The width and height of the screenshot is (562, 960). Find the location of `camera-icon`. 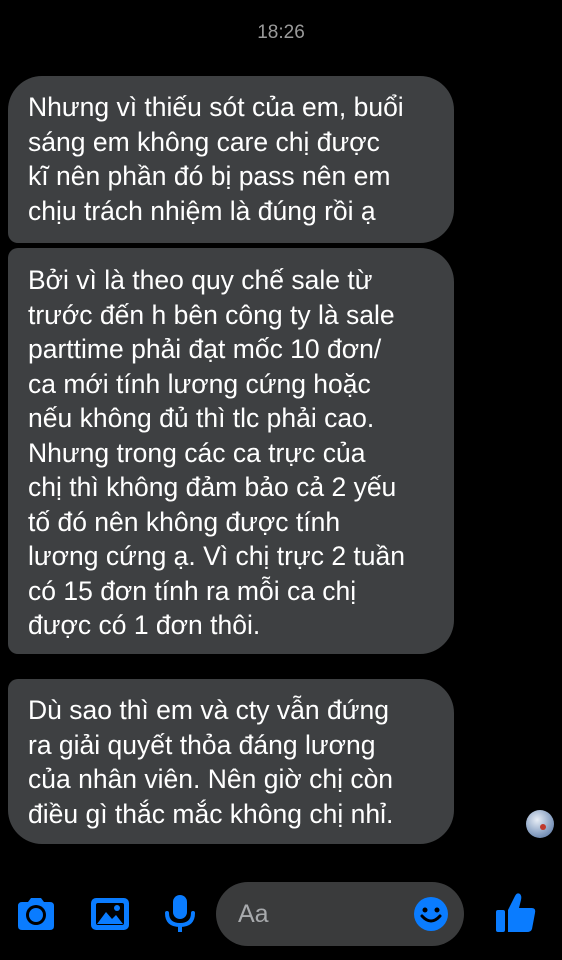

camera-icon is located at coordinates (36, 914).